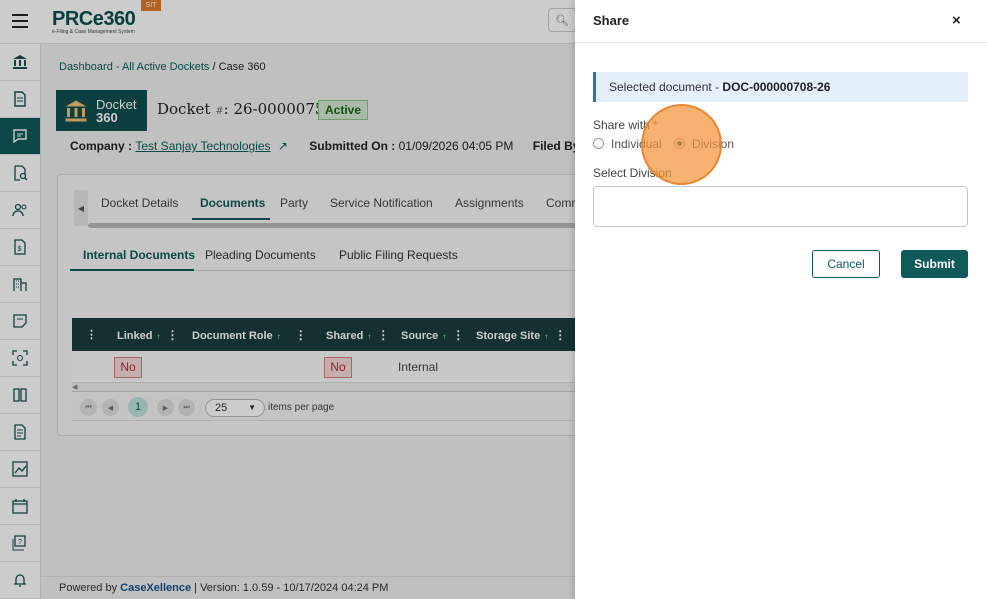 The image size is (987, 599). What do you see at coordinates (636, 144) in the screenshot?
I see `radio-individual-label: Individual` at bounding box center [636, 144].